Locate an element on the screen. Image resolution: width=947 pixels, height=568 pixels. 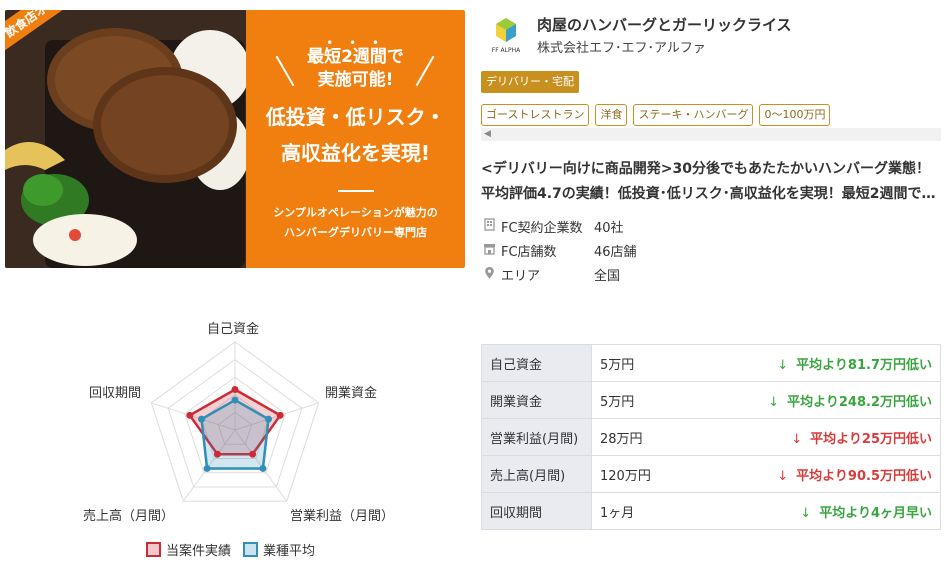
comparison-row: 回収期間 1ヶ月 ↓ 平均より4ヶ月早い is located at coordinates (711, 511).